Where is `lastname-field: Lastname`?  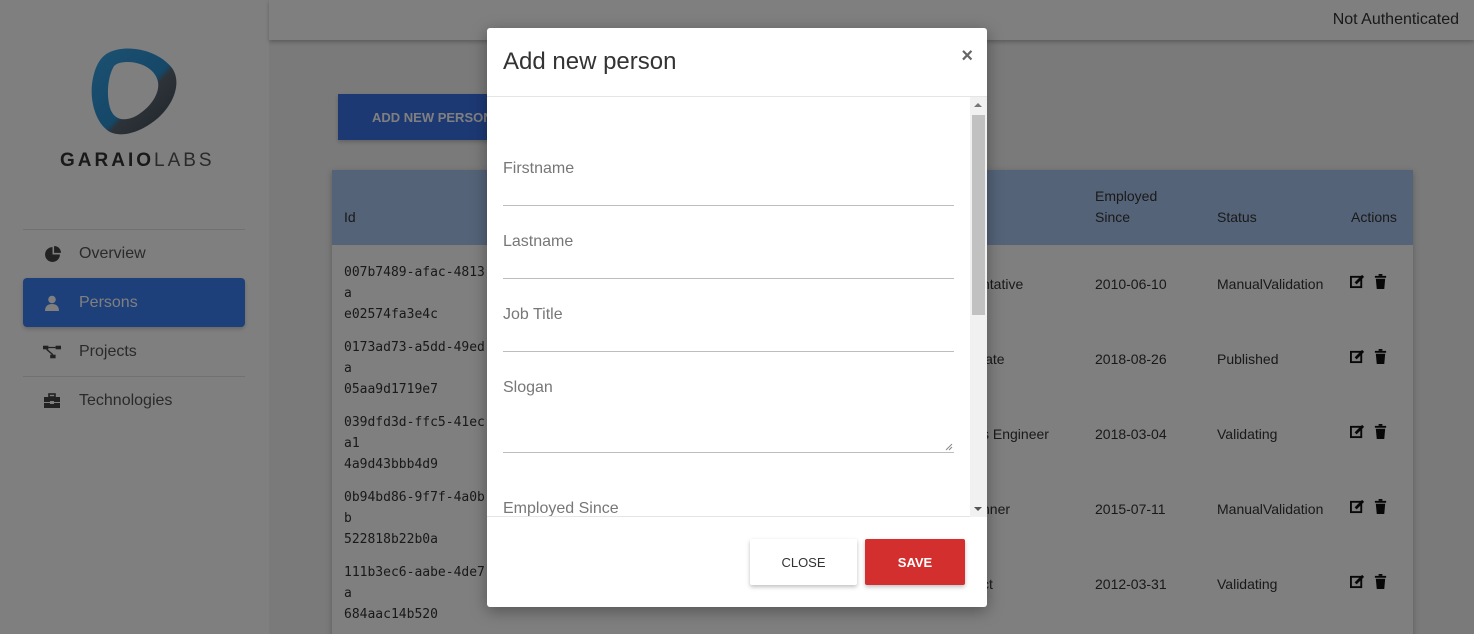
lastname-field: Lastname is located at coordinates (728, 243).